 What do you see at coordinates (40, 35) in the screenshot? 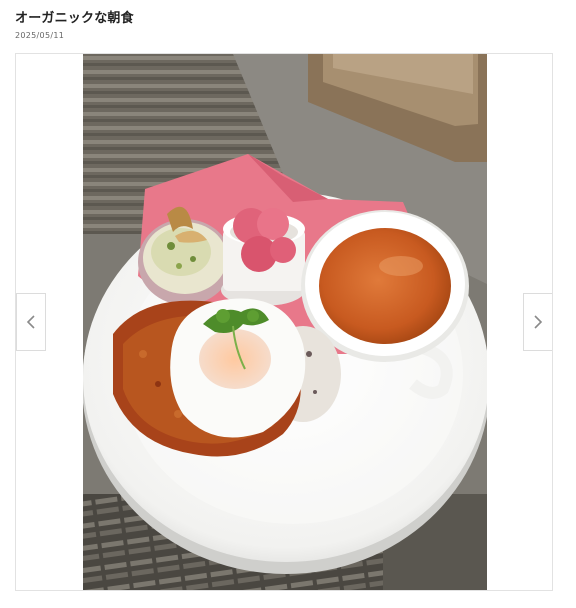
I see `post-date: 2025/05/11` at bounding box center [40, 35].